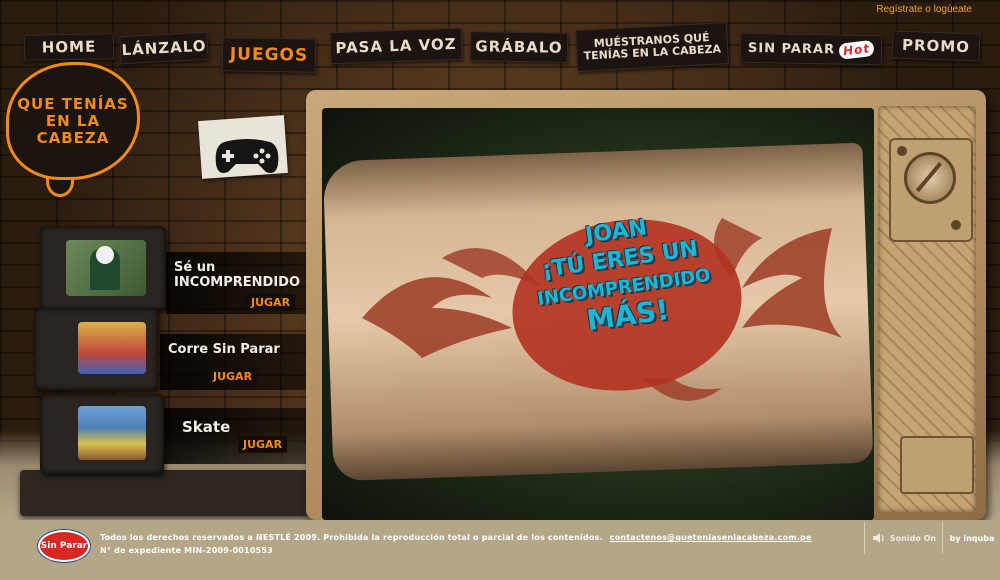 This screenshot has width=1000, height=580. What do you see at coordinates (224, 349) in the screenshot?
I see `game-corre-title: Corre Sin Parar` at bounding box center [224, 349].